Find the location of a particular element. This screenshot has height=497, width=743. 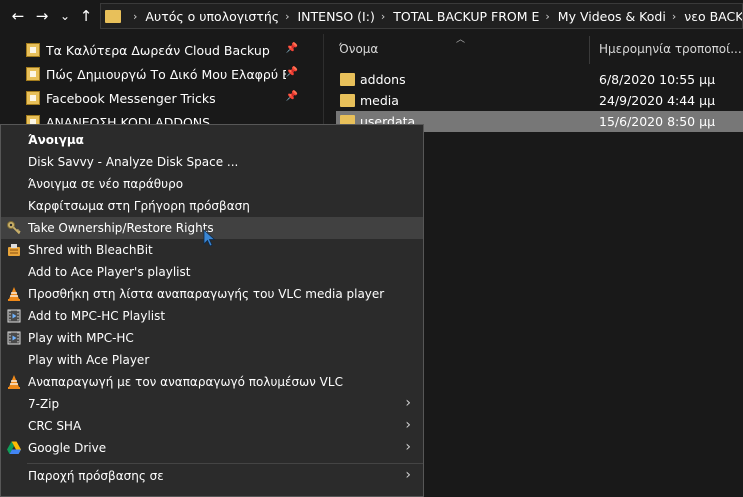

menu-separator is located at coordinates (225, 463).